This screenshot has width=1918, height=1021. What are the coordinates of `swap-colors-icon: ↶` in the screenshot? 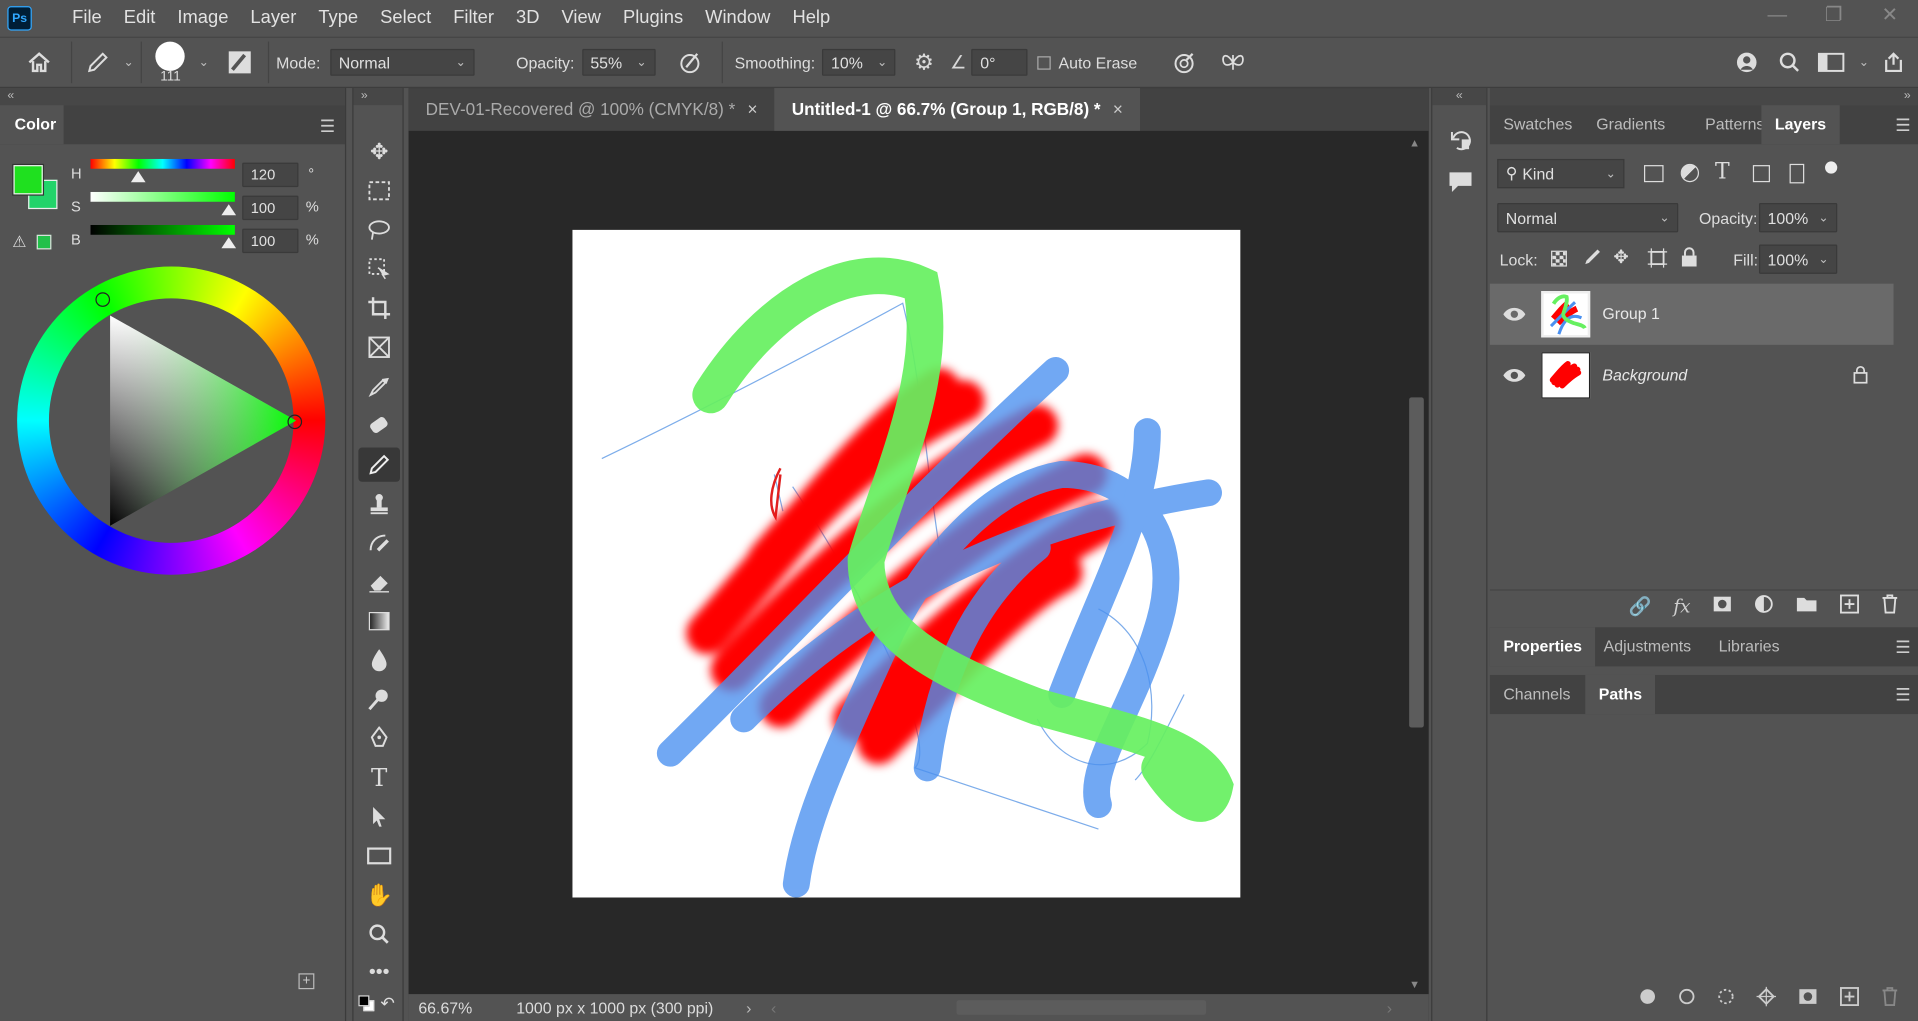 It's located at (387, 1003).